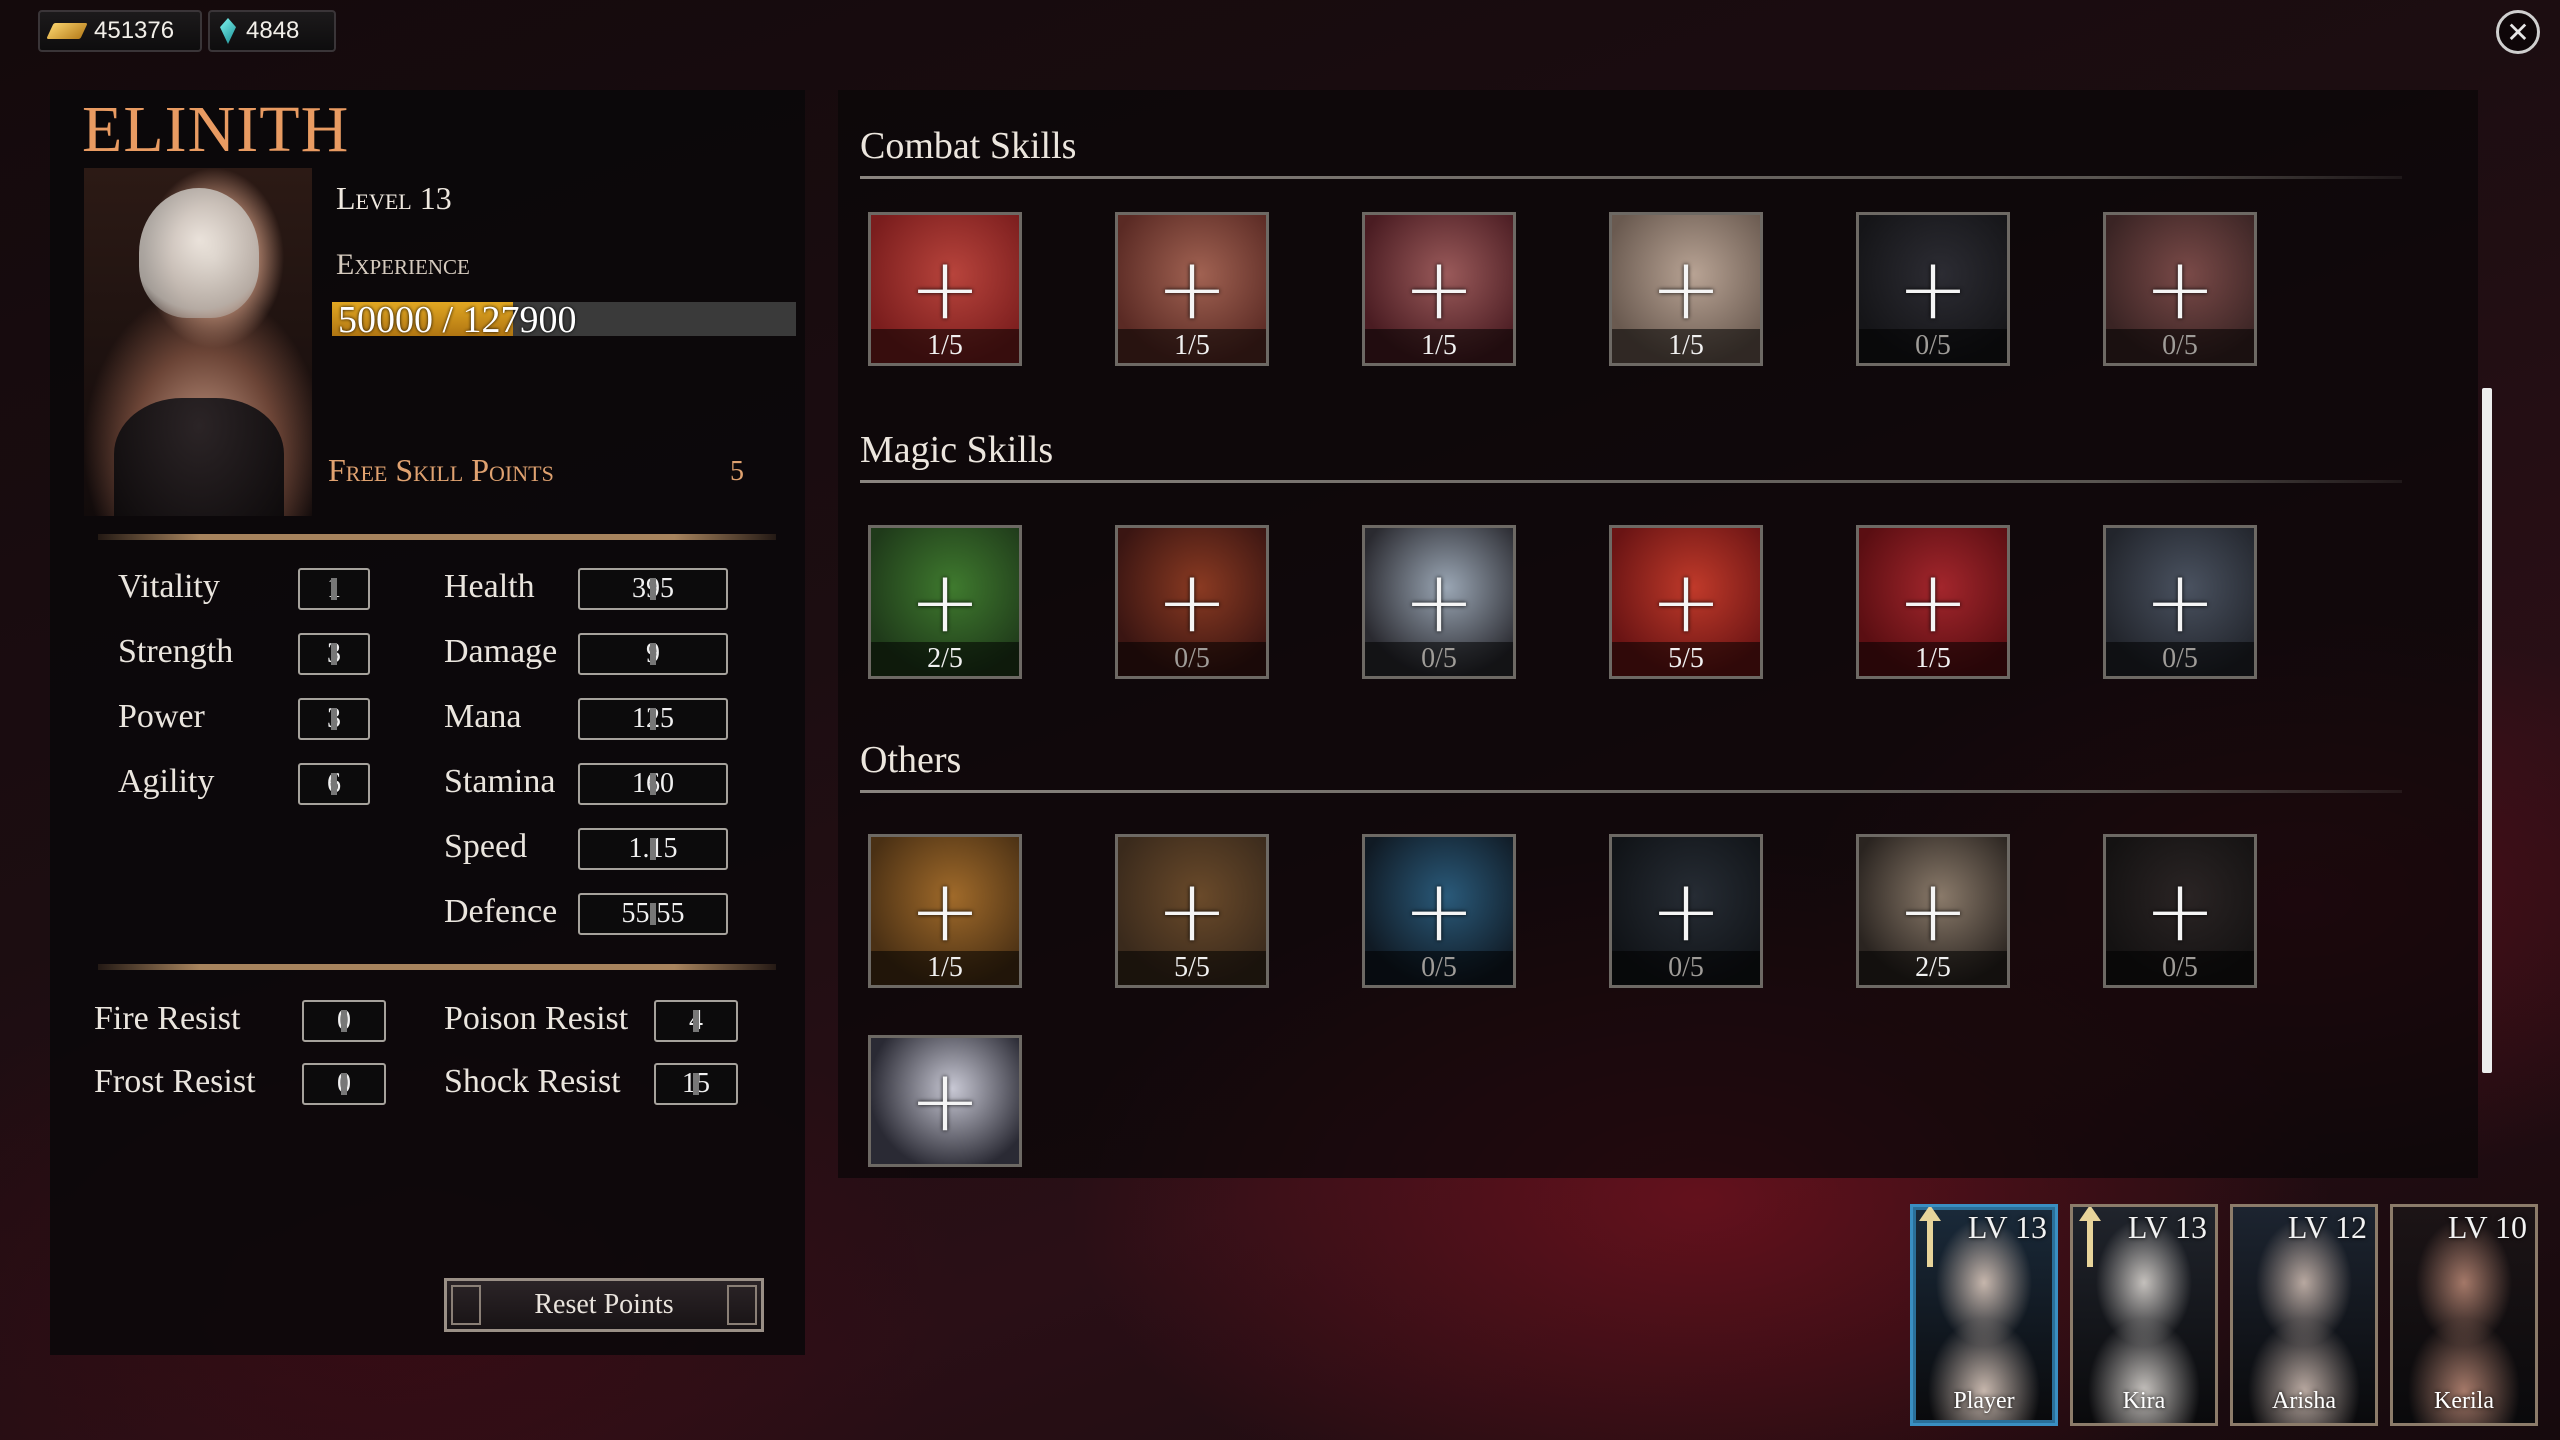  I want to click on experience-label: Experience, so click(403, 264).